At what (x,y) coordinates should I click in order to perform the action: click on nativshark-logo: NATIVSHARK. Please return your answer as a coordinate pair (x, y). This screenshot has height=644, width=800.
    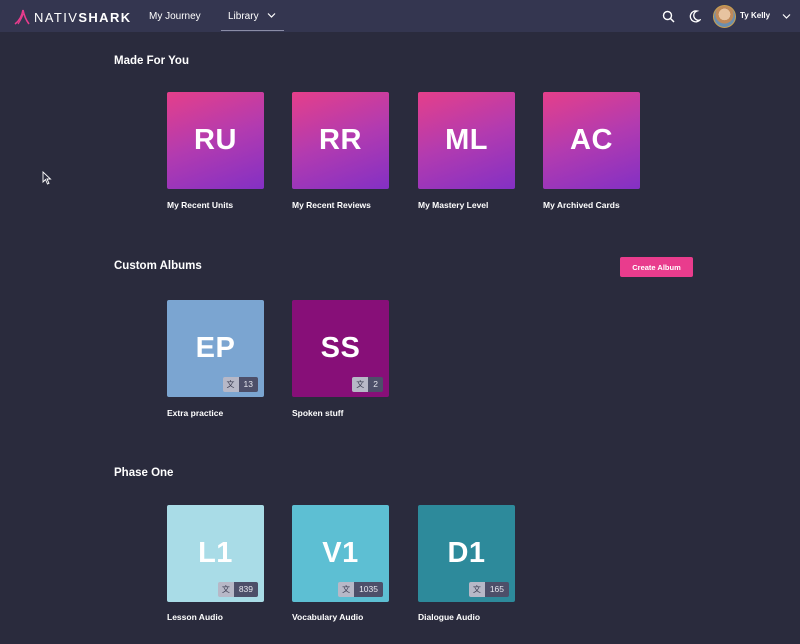
    Looking at the image, I should click on (73, 17).